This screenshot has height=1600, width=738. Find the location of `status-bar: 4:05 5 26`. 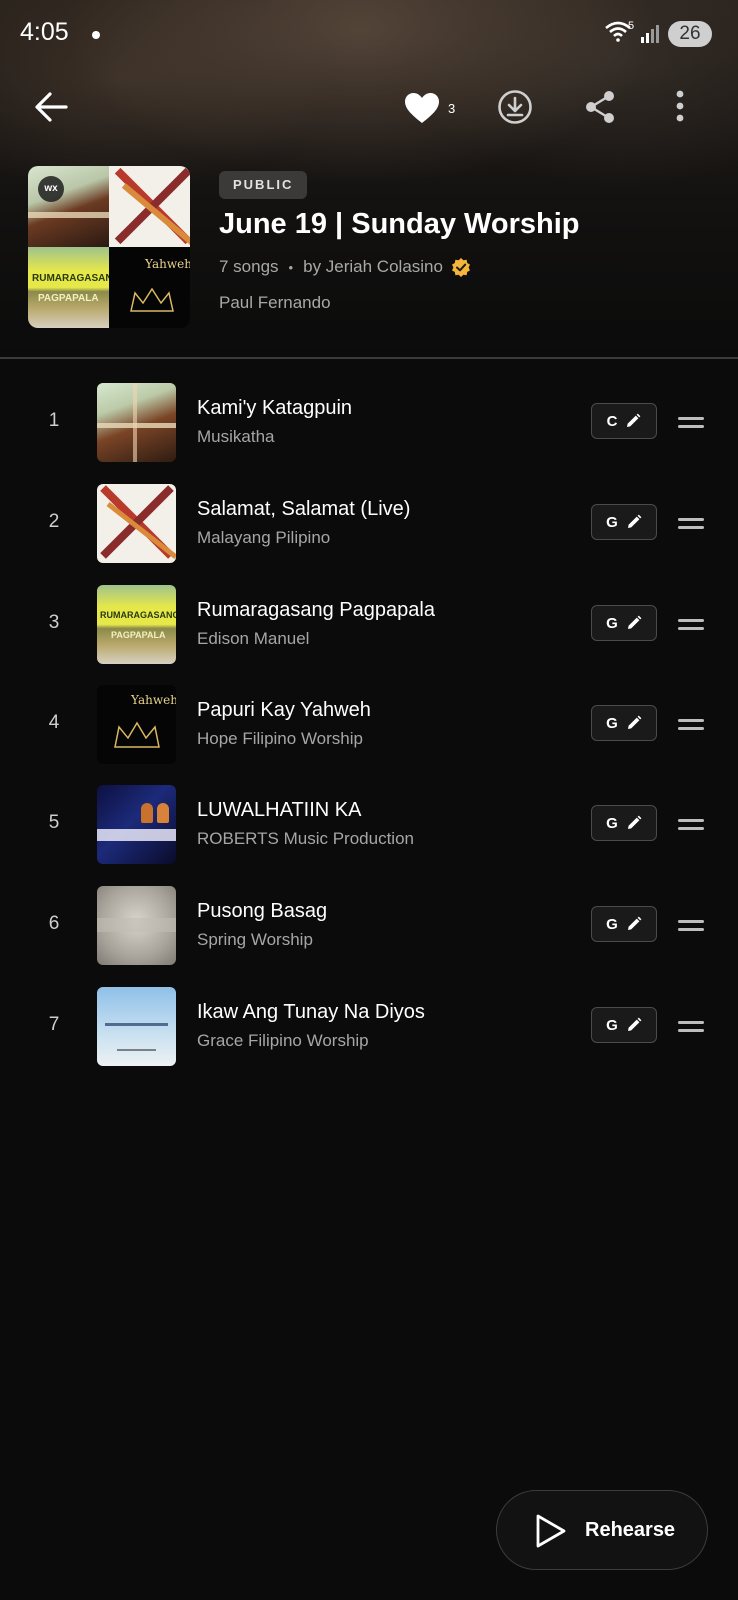

status-bar: 4:05 5 26 is located at coordinates (369, 35).